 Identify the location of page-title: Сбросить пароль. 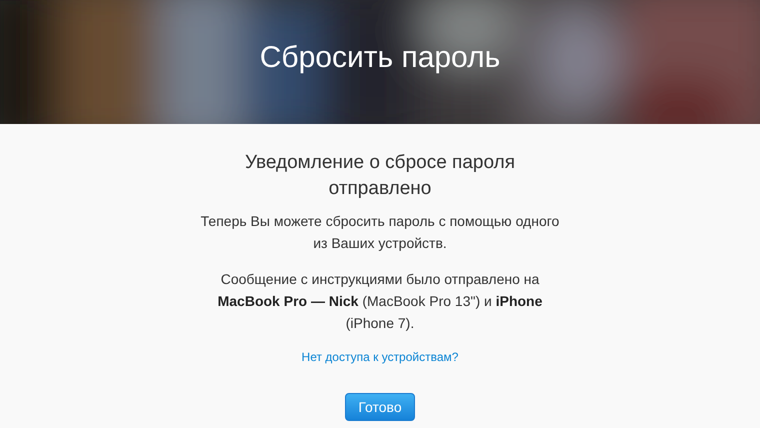
(380, 58).